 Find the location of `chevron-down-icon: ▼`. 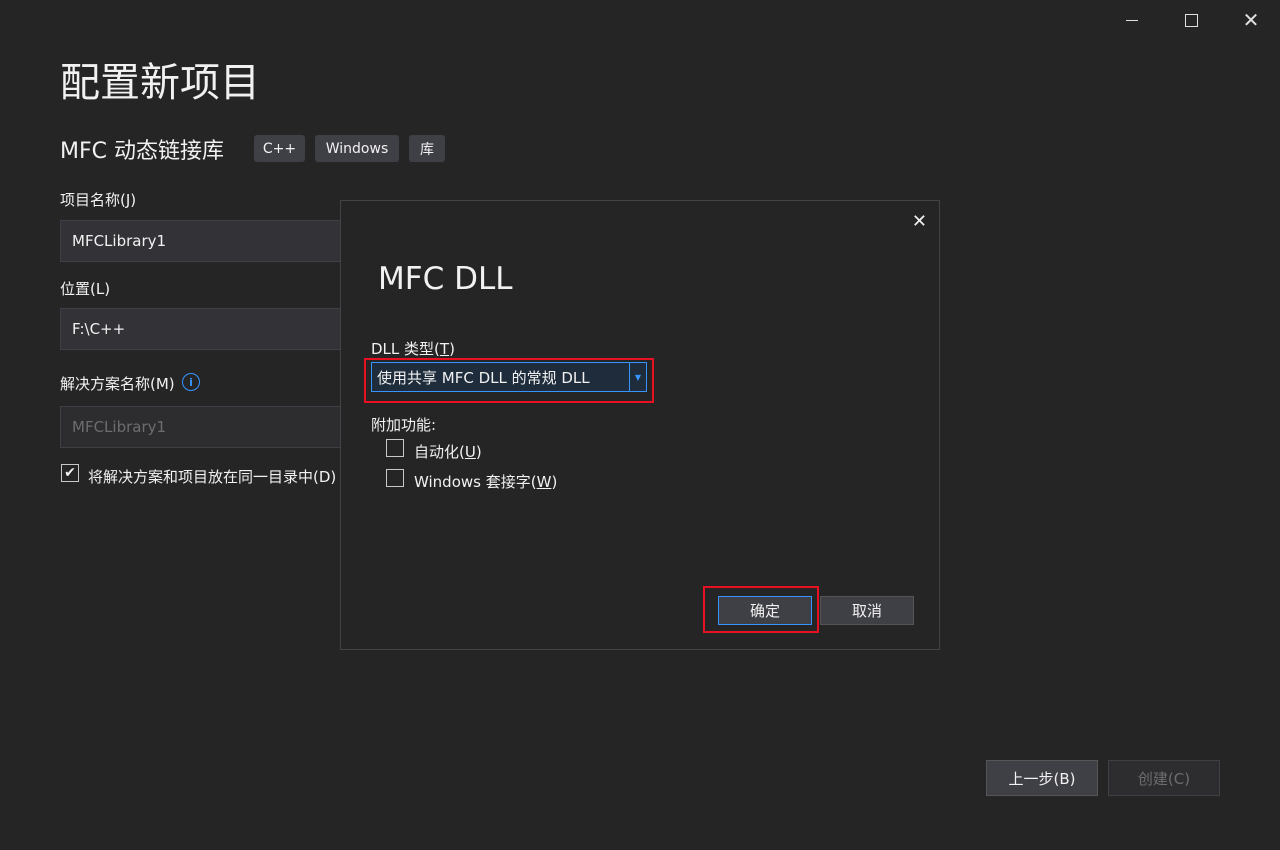

chevron-down-icon: ▼ is located at coordinates (637, 377).